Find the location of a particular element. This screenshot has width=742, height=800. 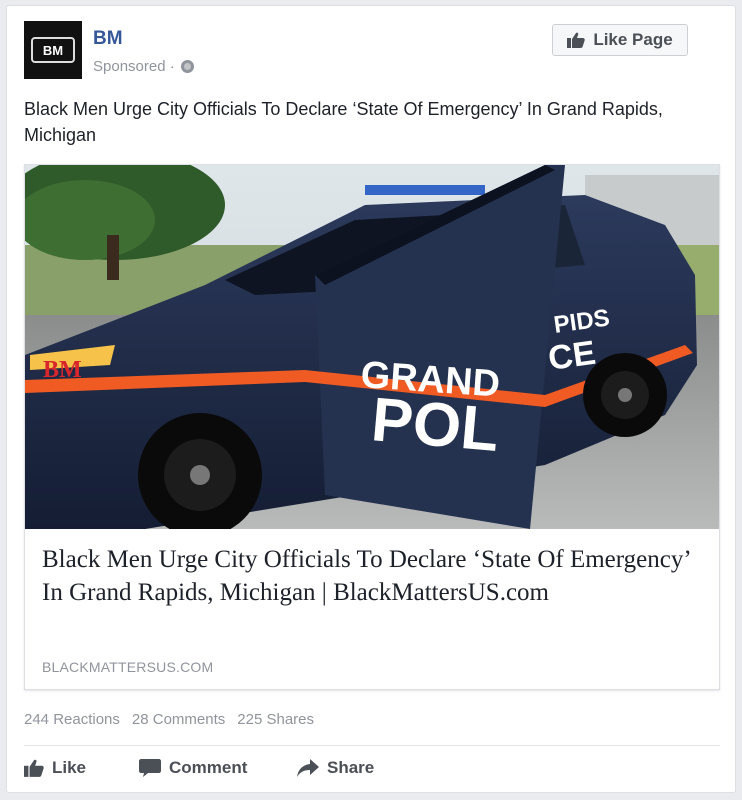

comment-icon is located at coordinates (150, 768).